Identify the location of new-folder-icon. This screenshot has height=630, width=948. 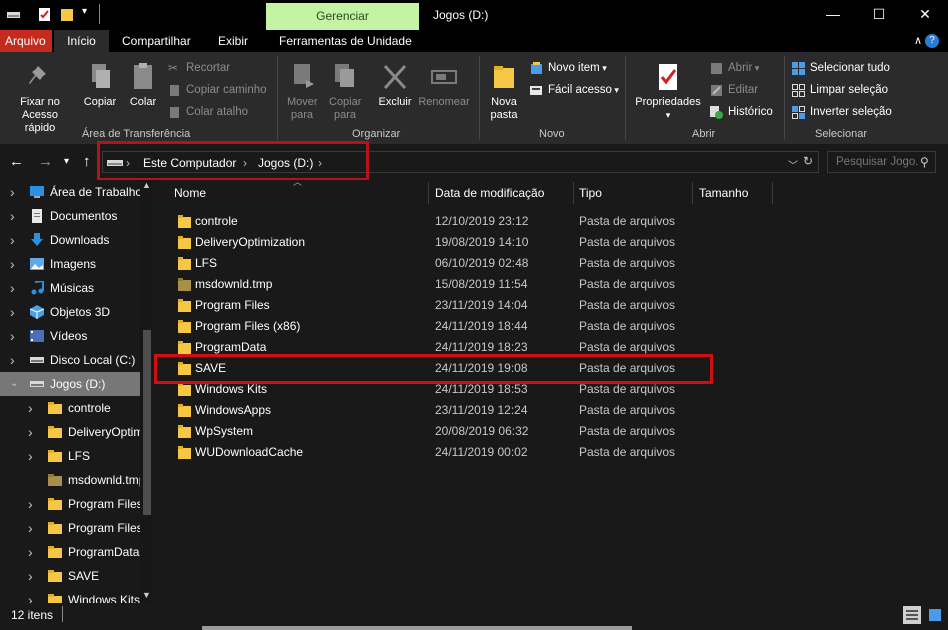
(67, 14).